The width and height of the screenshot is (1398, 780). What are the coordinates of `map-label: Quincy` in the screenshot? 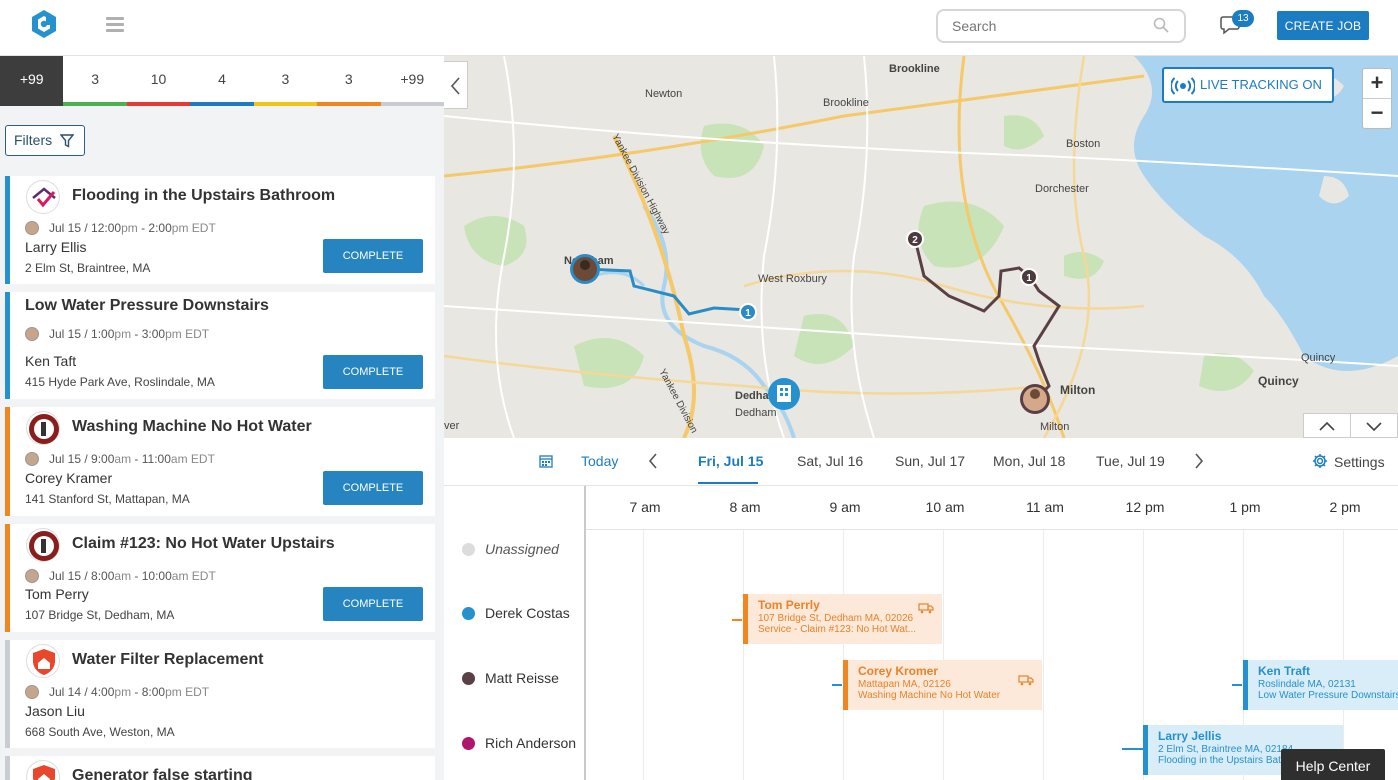 It's located at (1318, 358).